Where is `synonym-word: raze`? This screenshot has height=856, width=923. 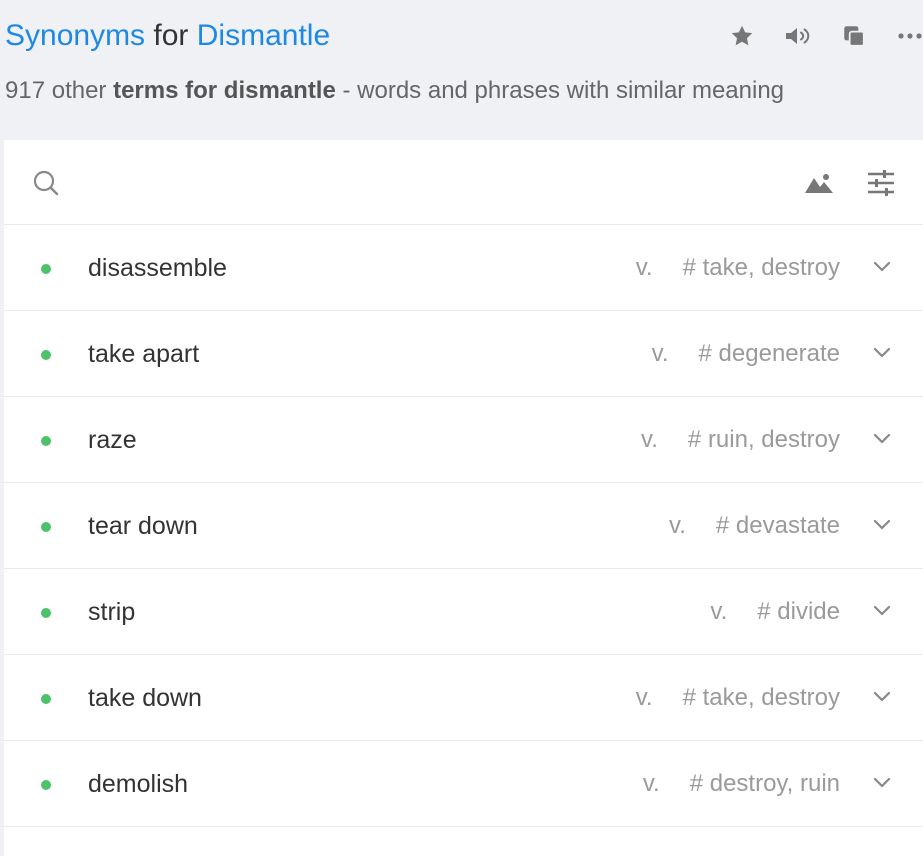 synonym-word: raze is located at coordinates (112, 440).